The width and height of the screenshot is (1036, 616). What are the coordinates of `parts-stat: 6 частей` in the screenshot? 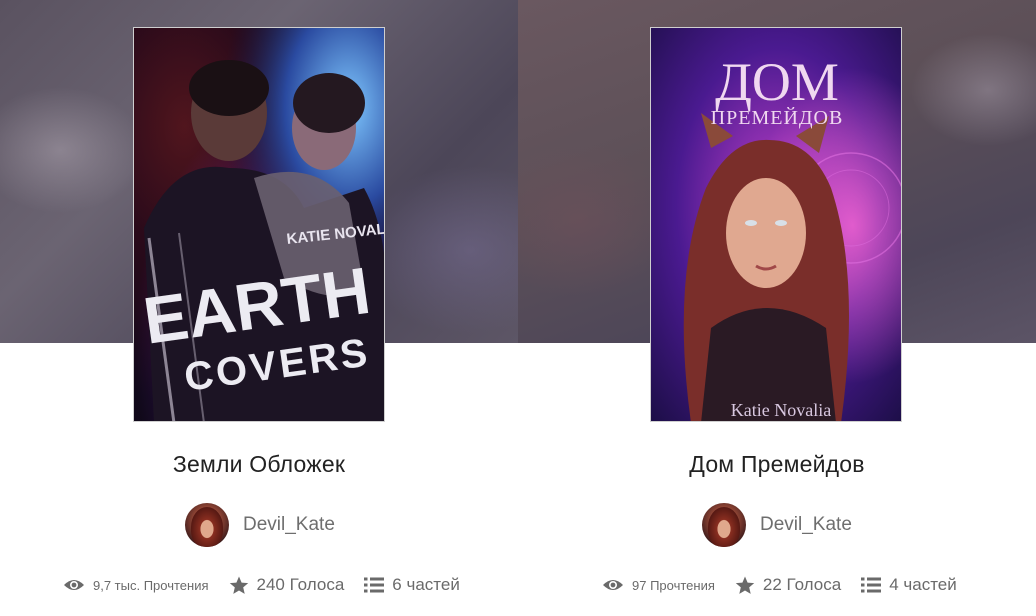 It's located at (412, 585).